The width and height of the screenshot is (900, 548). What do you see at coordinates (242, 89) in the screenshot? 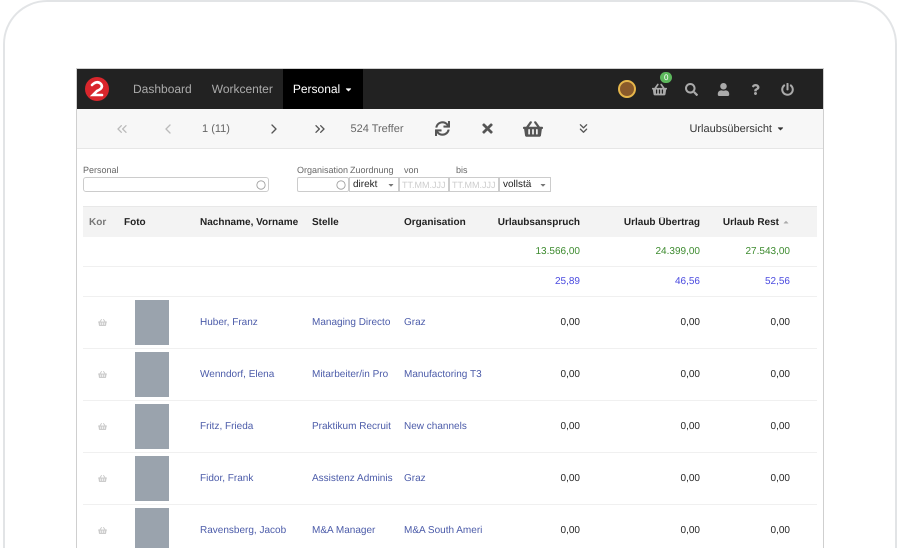
I see `nav-tab: Workcenter` at bounding box center [242, 89].